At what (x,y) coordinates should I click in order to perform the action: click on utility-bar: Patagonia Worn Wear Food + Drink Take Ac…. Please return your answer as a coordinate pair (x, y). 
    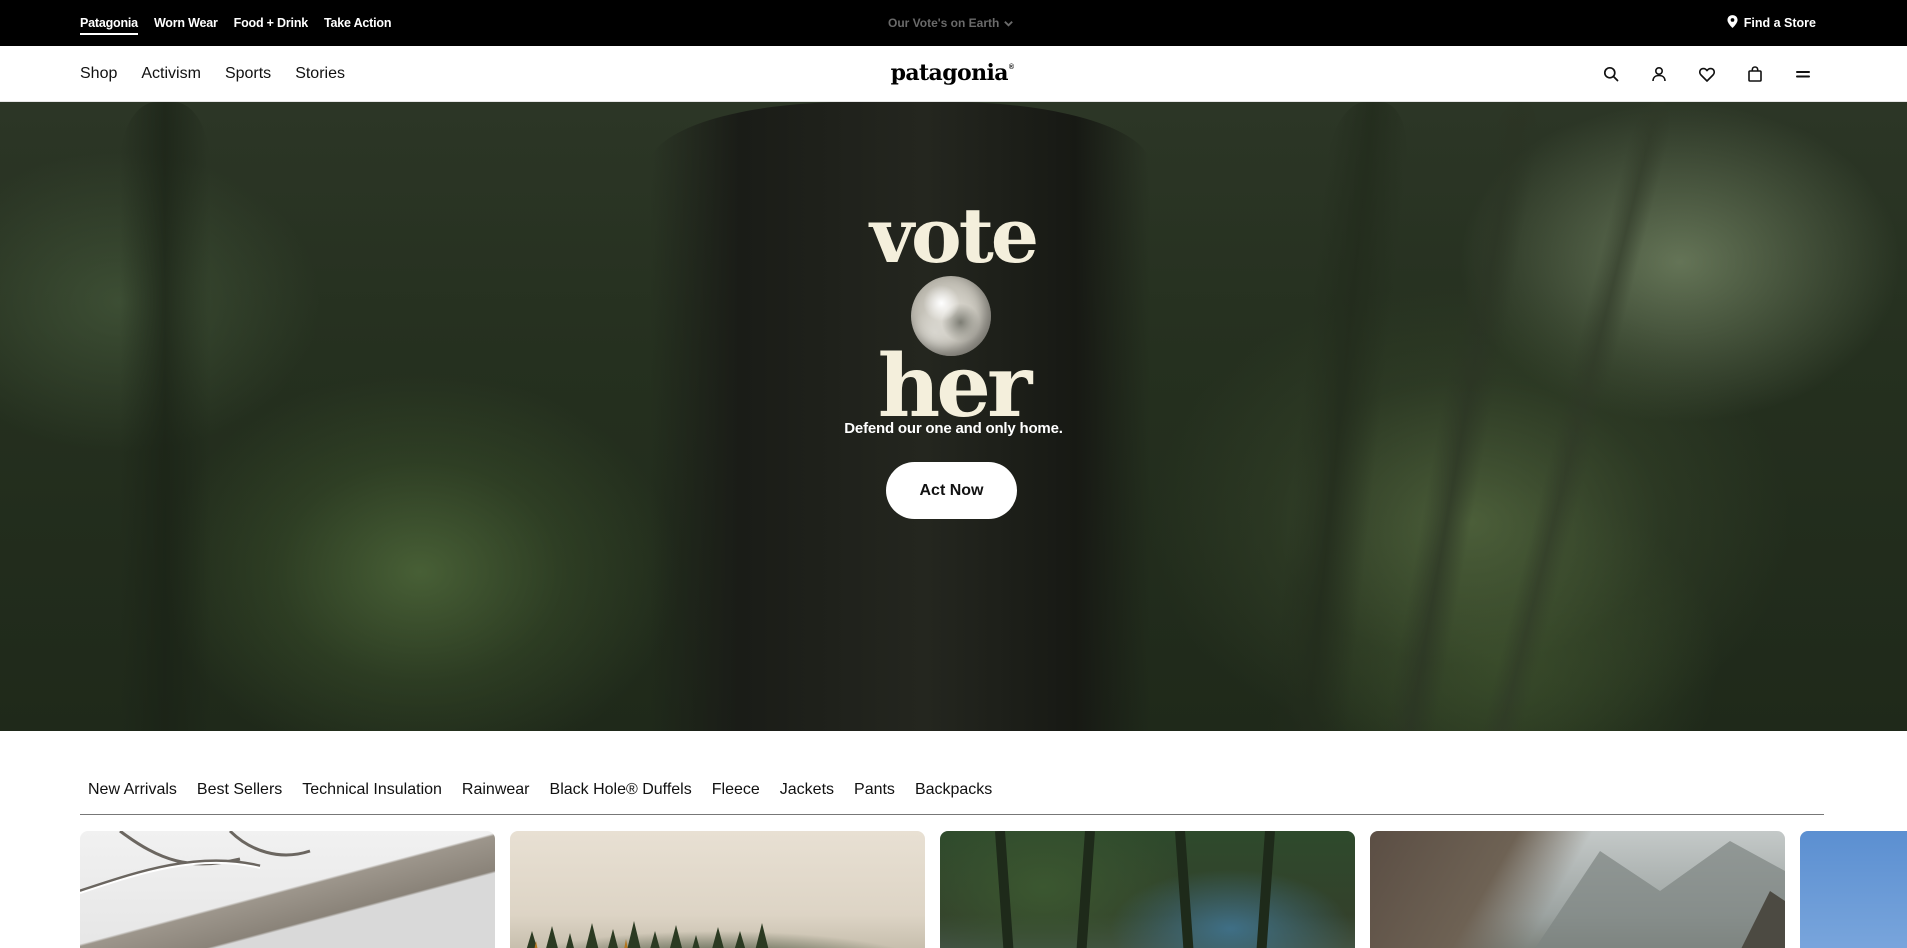
    Looking at the image, I should click on (953, 23).